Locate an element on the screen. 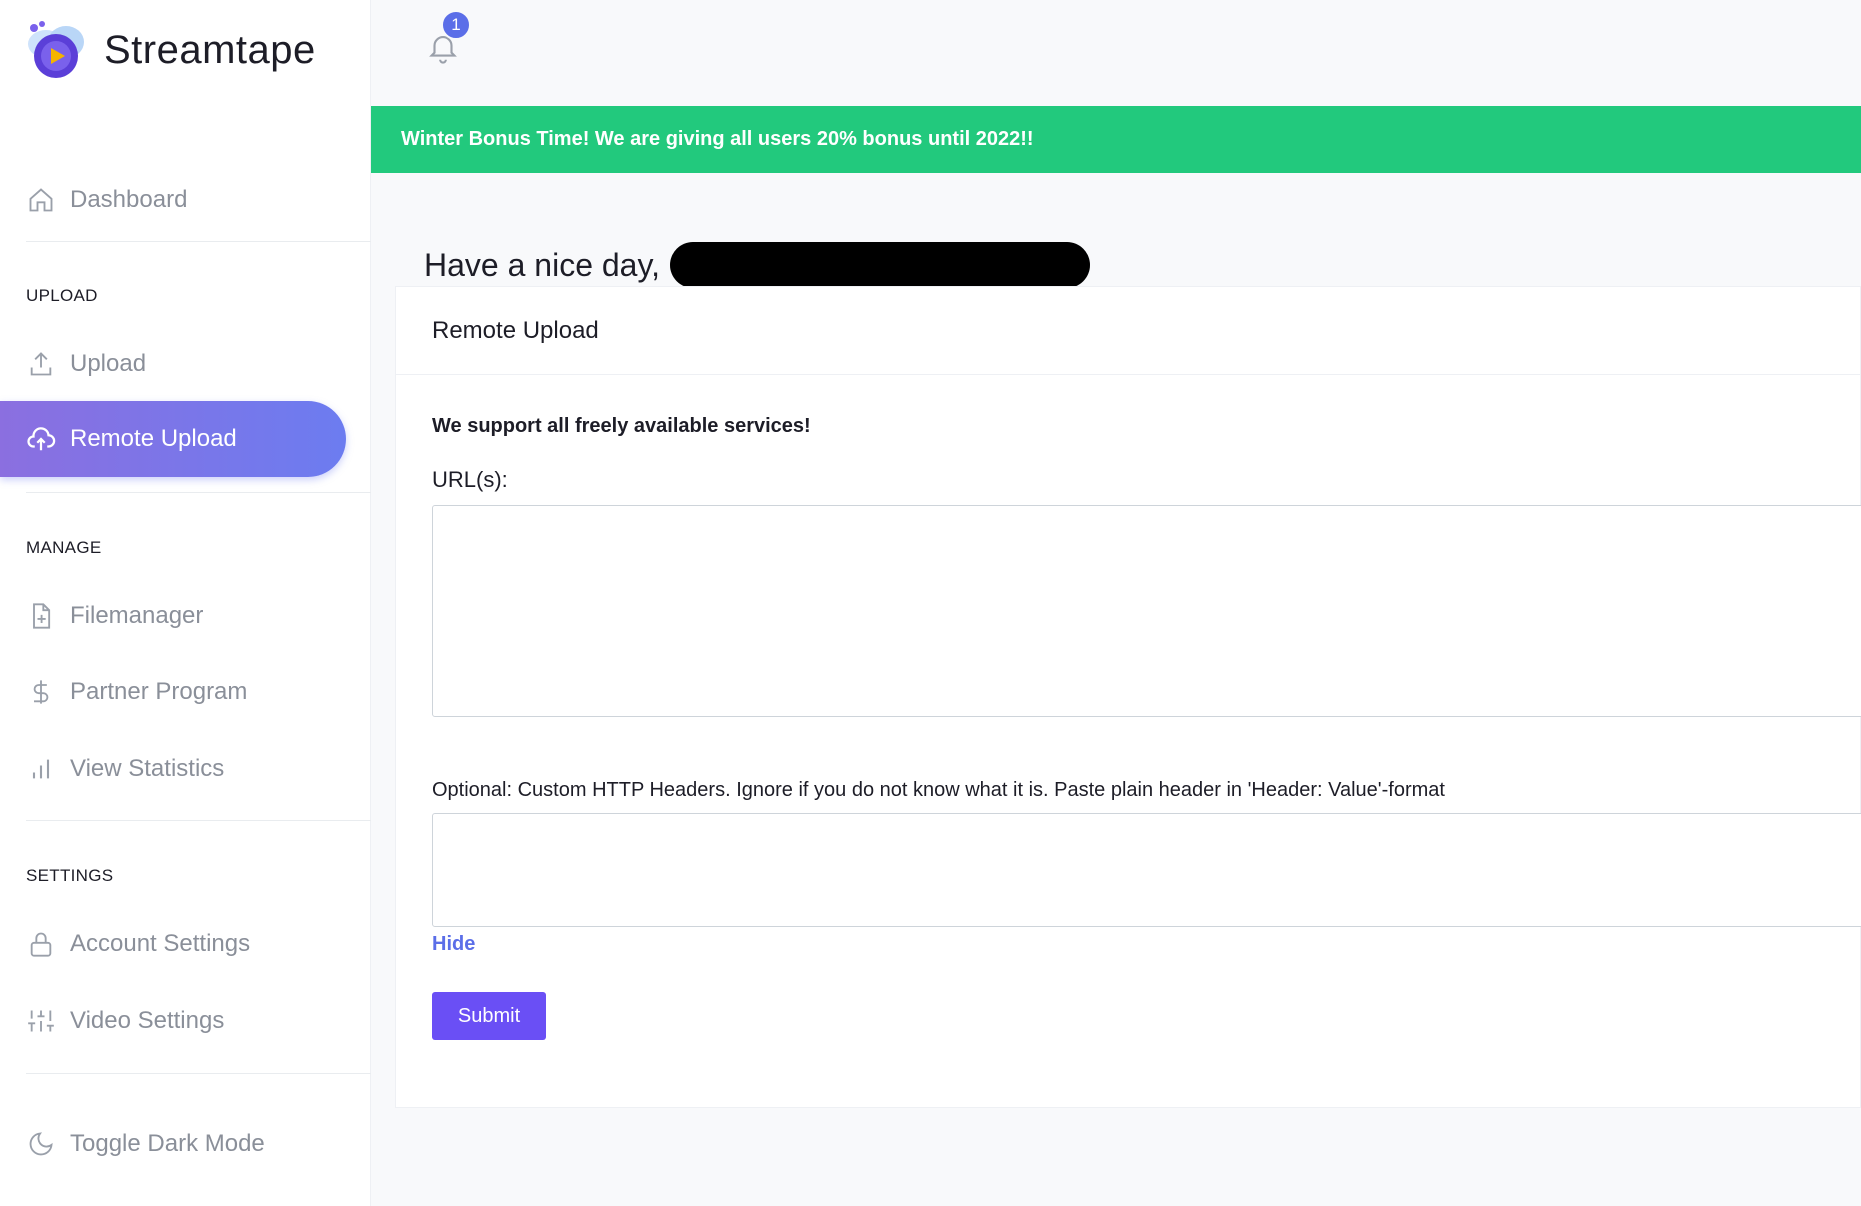 This screenshot has height=1206, width=1861. section-label-manage: MANAGE is located at coordinates (64, 547).